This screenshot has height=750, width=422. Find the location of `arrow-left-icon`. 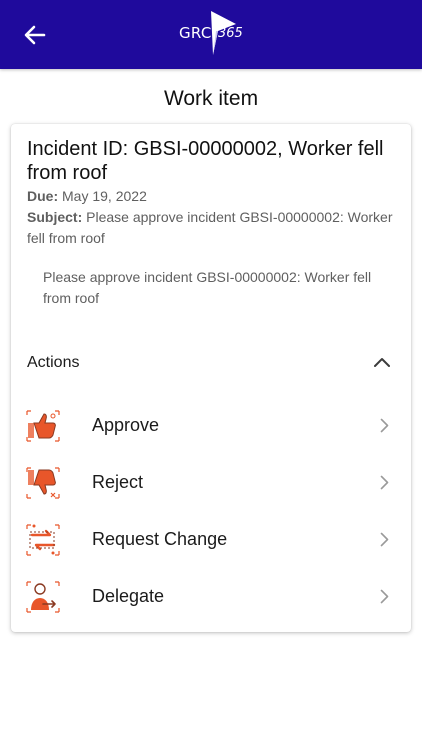

arrow-left-icon is located at coordinates (35, 35).